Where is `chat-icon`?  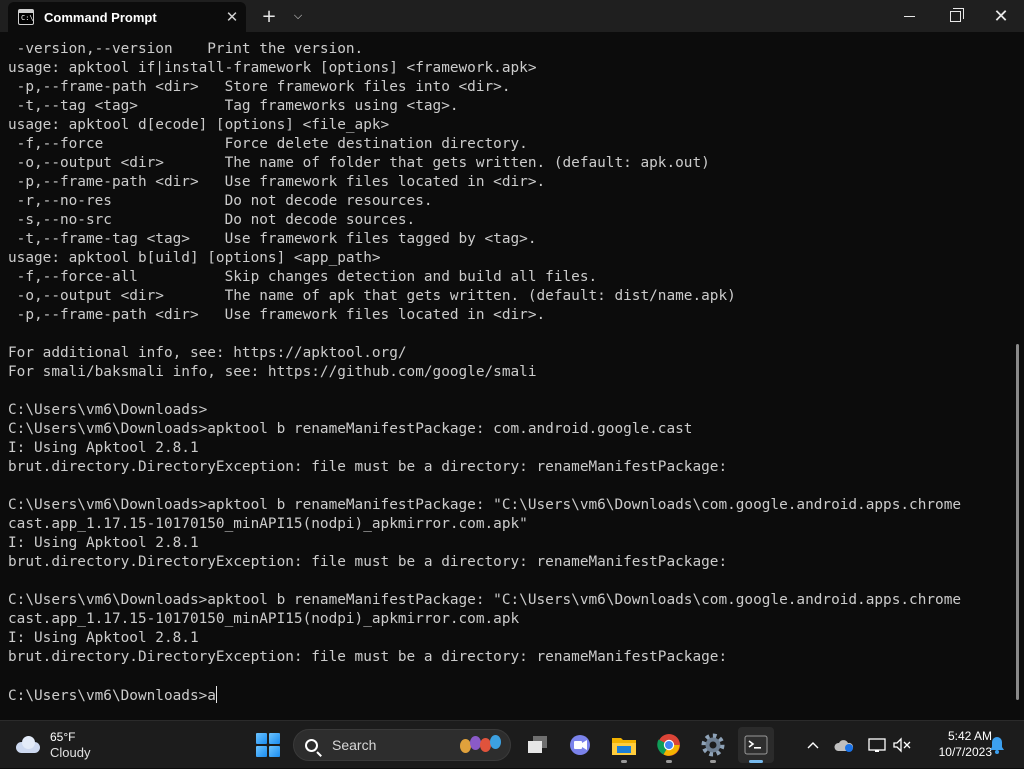
chat-icon is located at coordinates (580, 745).